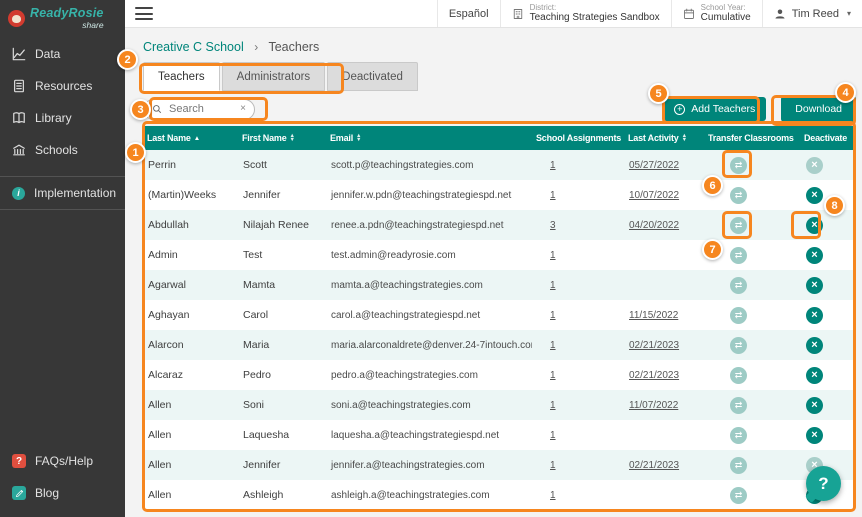 The height and width of the screenshot is (517, 862). I want to click on column-label: Email, so click(342, 138).